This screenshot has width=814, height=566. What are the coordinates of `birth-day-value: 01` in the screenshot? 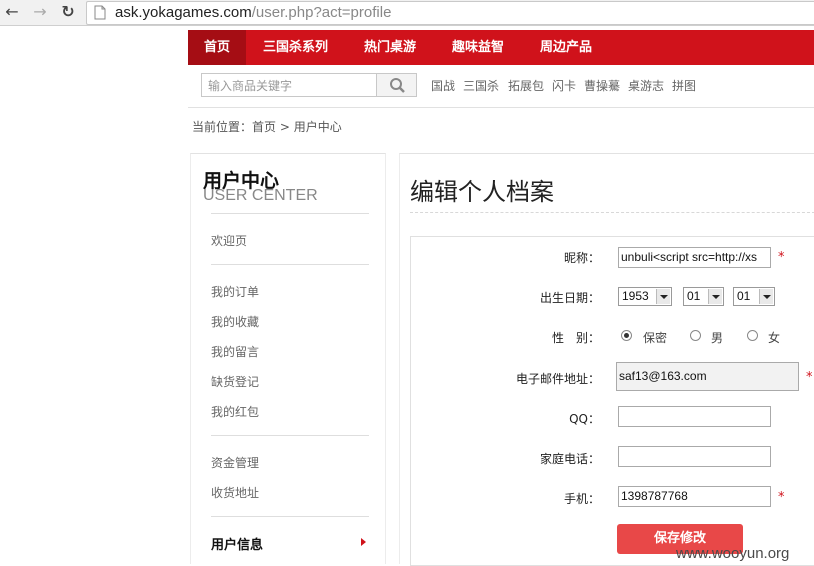 It's located at (744, 296).